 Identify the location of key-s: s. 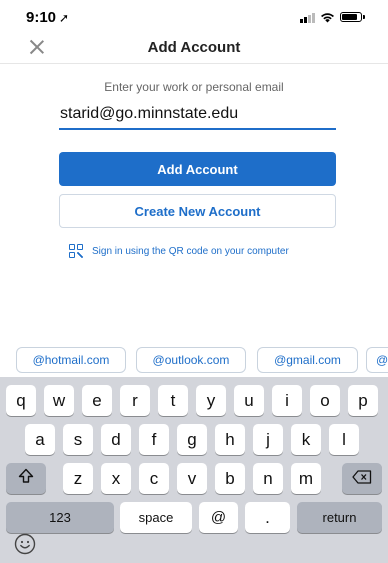
(78, 439).